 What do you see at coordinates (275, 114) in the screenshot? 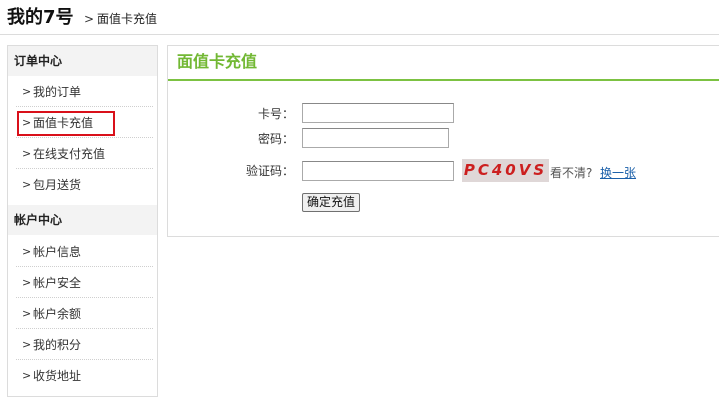
I see `card-number-label: 卡号：` at bounding box center [275, 114].